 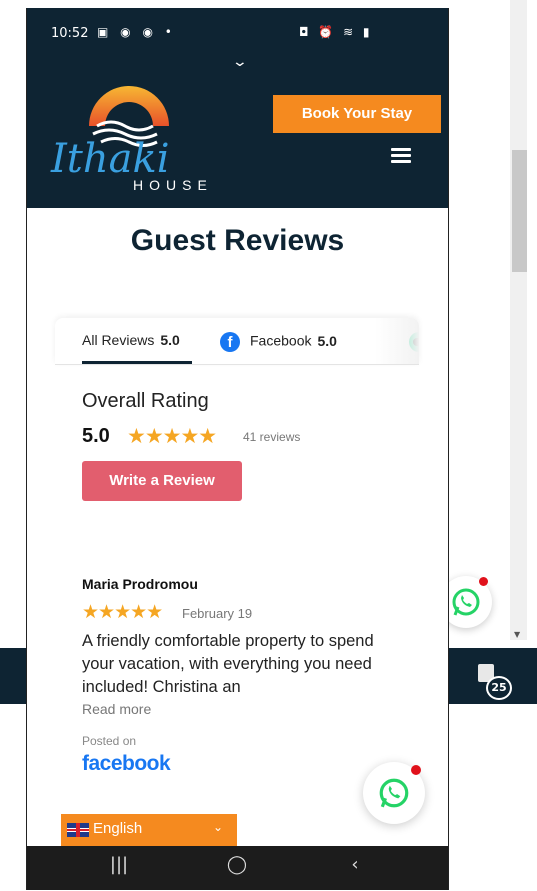 What do you see at coordinates (78, 830) in the screenshot?
I see `uk-flag-icon` at bounding box center [78, 830].